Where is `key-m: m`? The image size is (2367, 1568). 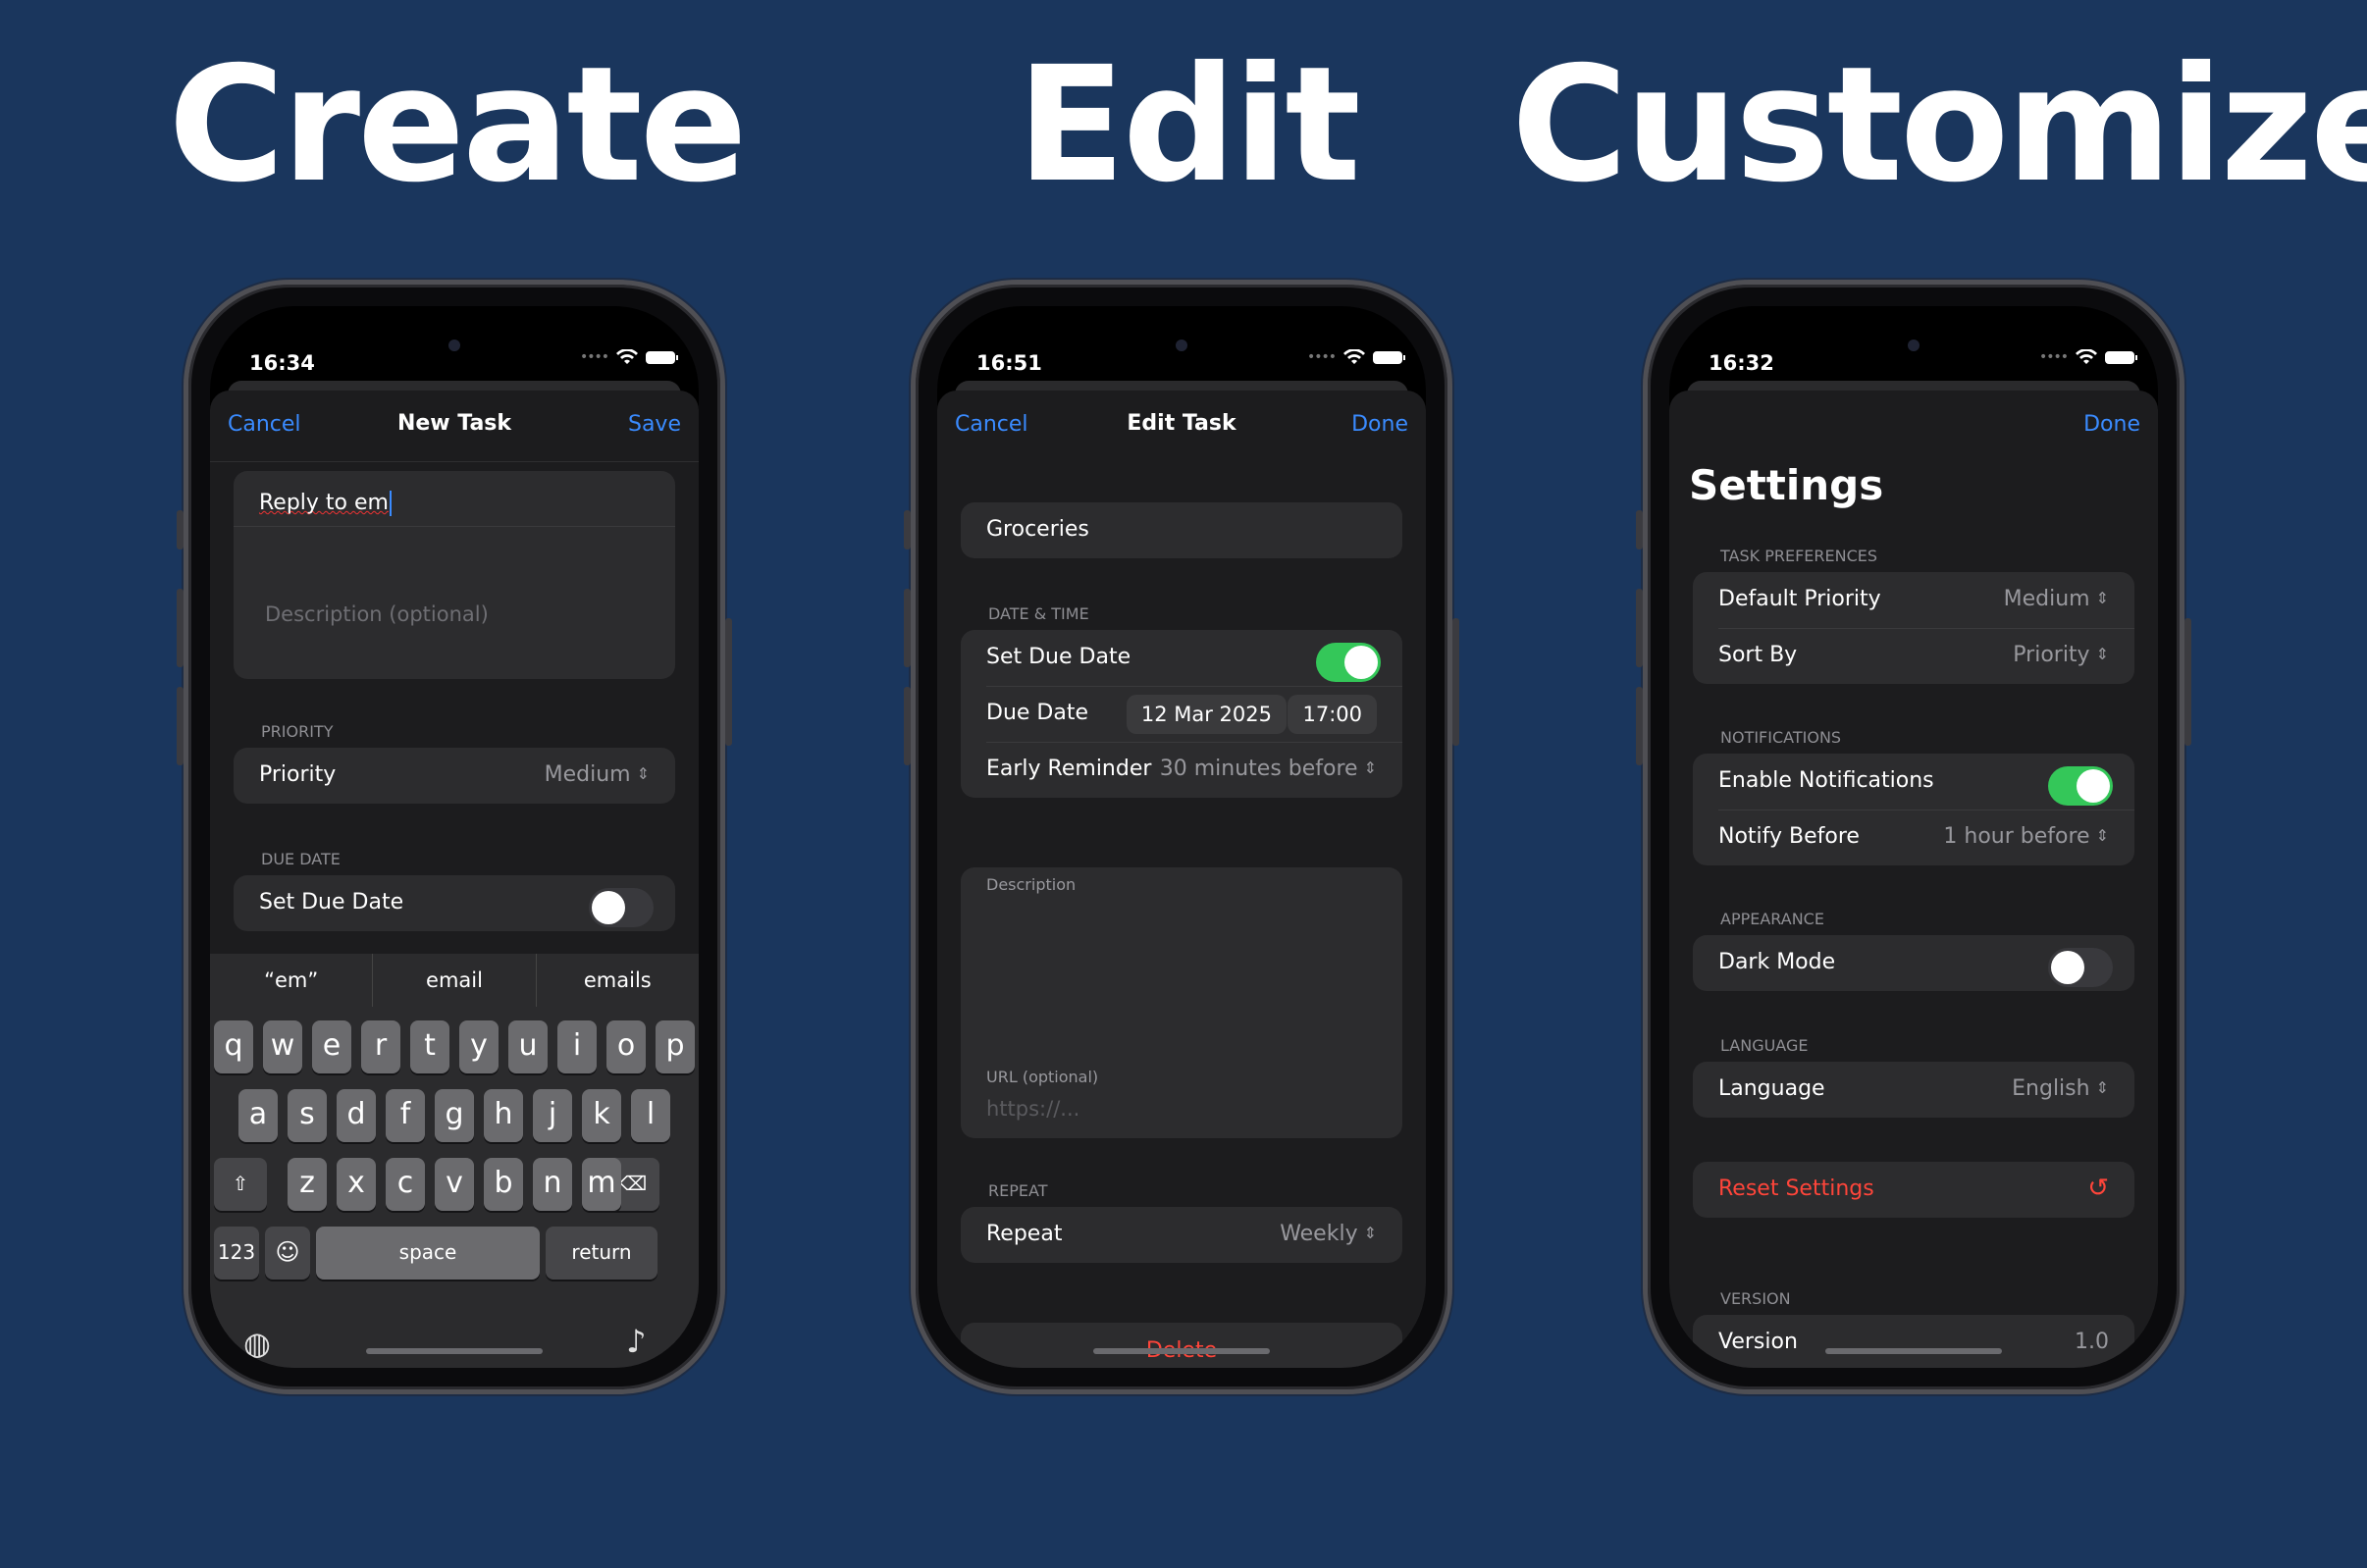
key-m: m is located at coordinates (601, 1184).